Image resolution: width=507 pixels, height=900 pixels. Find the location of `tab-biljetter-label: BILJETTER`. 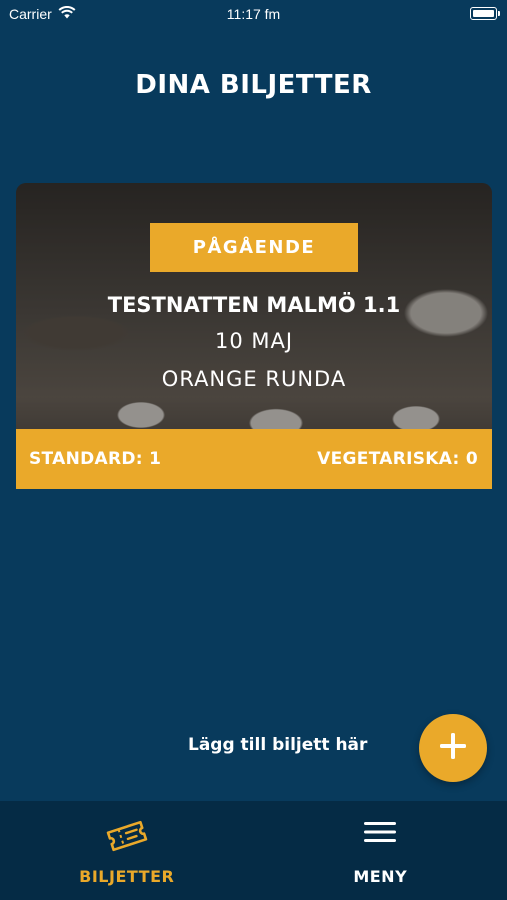

tab-biljetter-label: BILJETTER is located at coordinates (127, 876).